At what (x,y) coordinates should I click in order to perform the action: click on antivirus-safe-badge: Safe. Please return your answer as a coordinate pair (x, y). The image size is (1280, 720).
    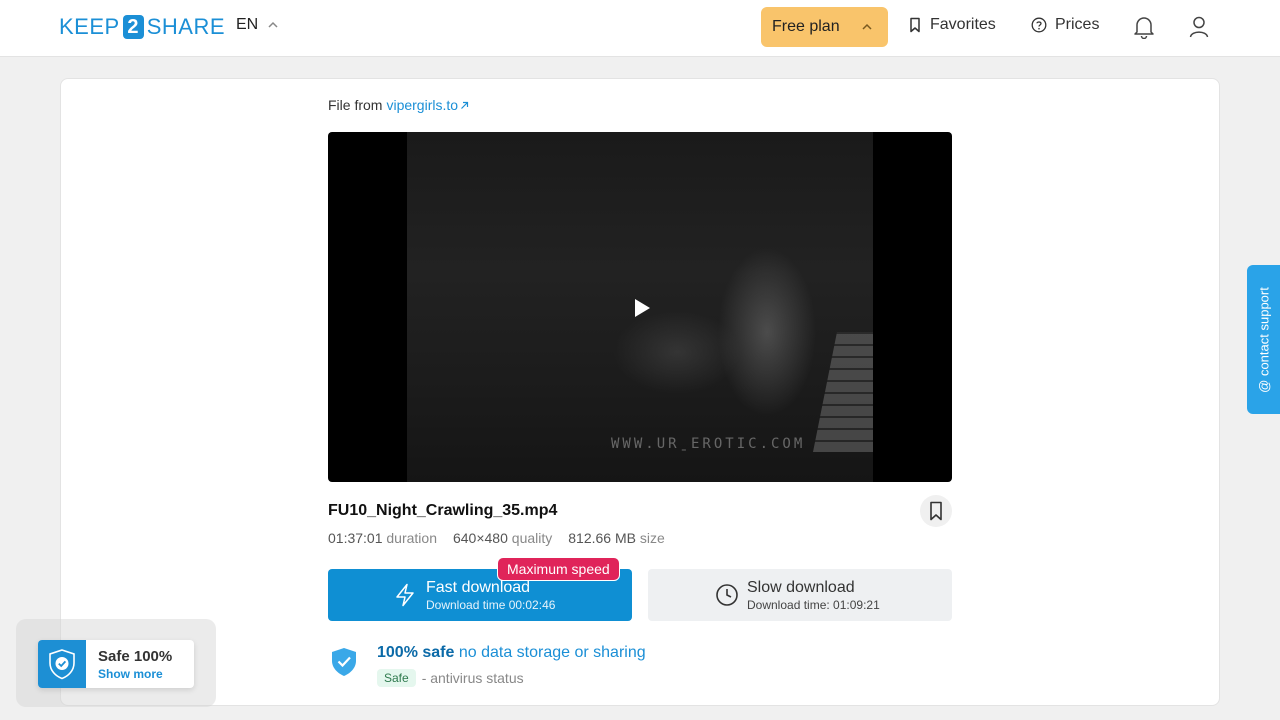
    Looking at the image, I should click on (396, 678).